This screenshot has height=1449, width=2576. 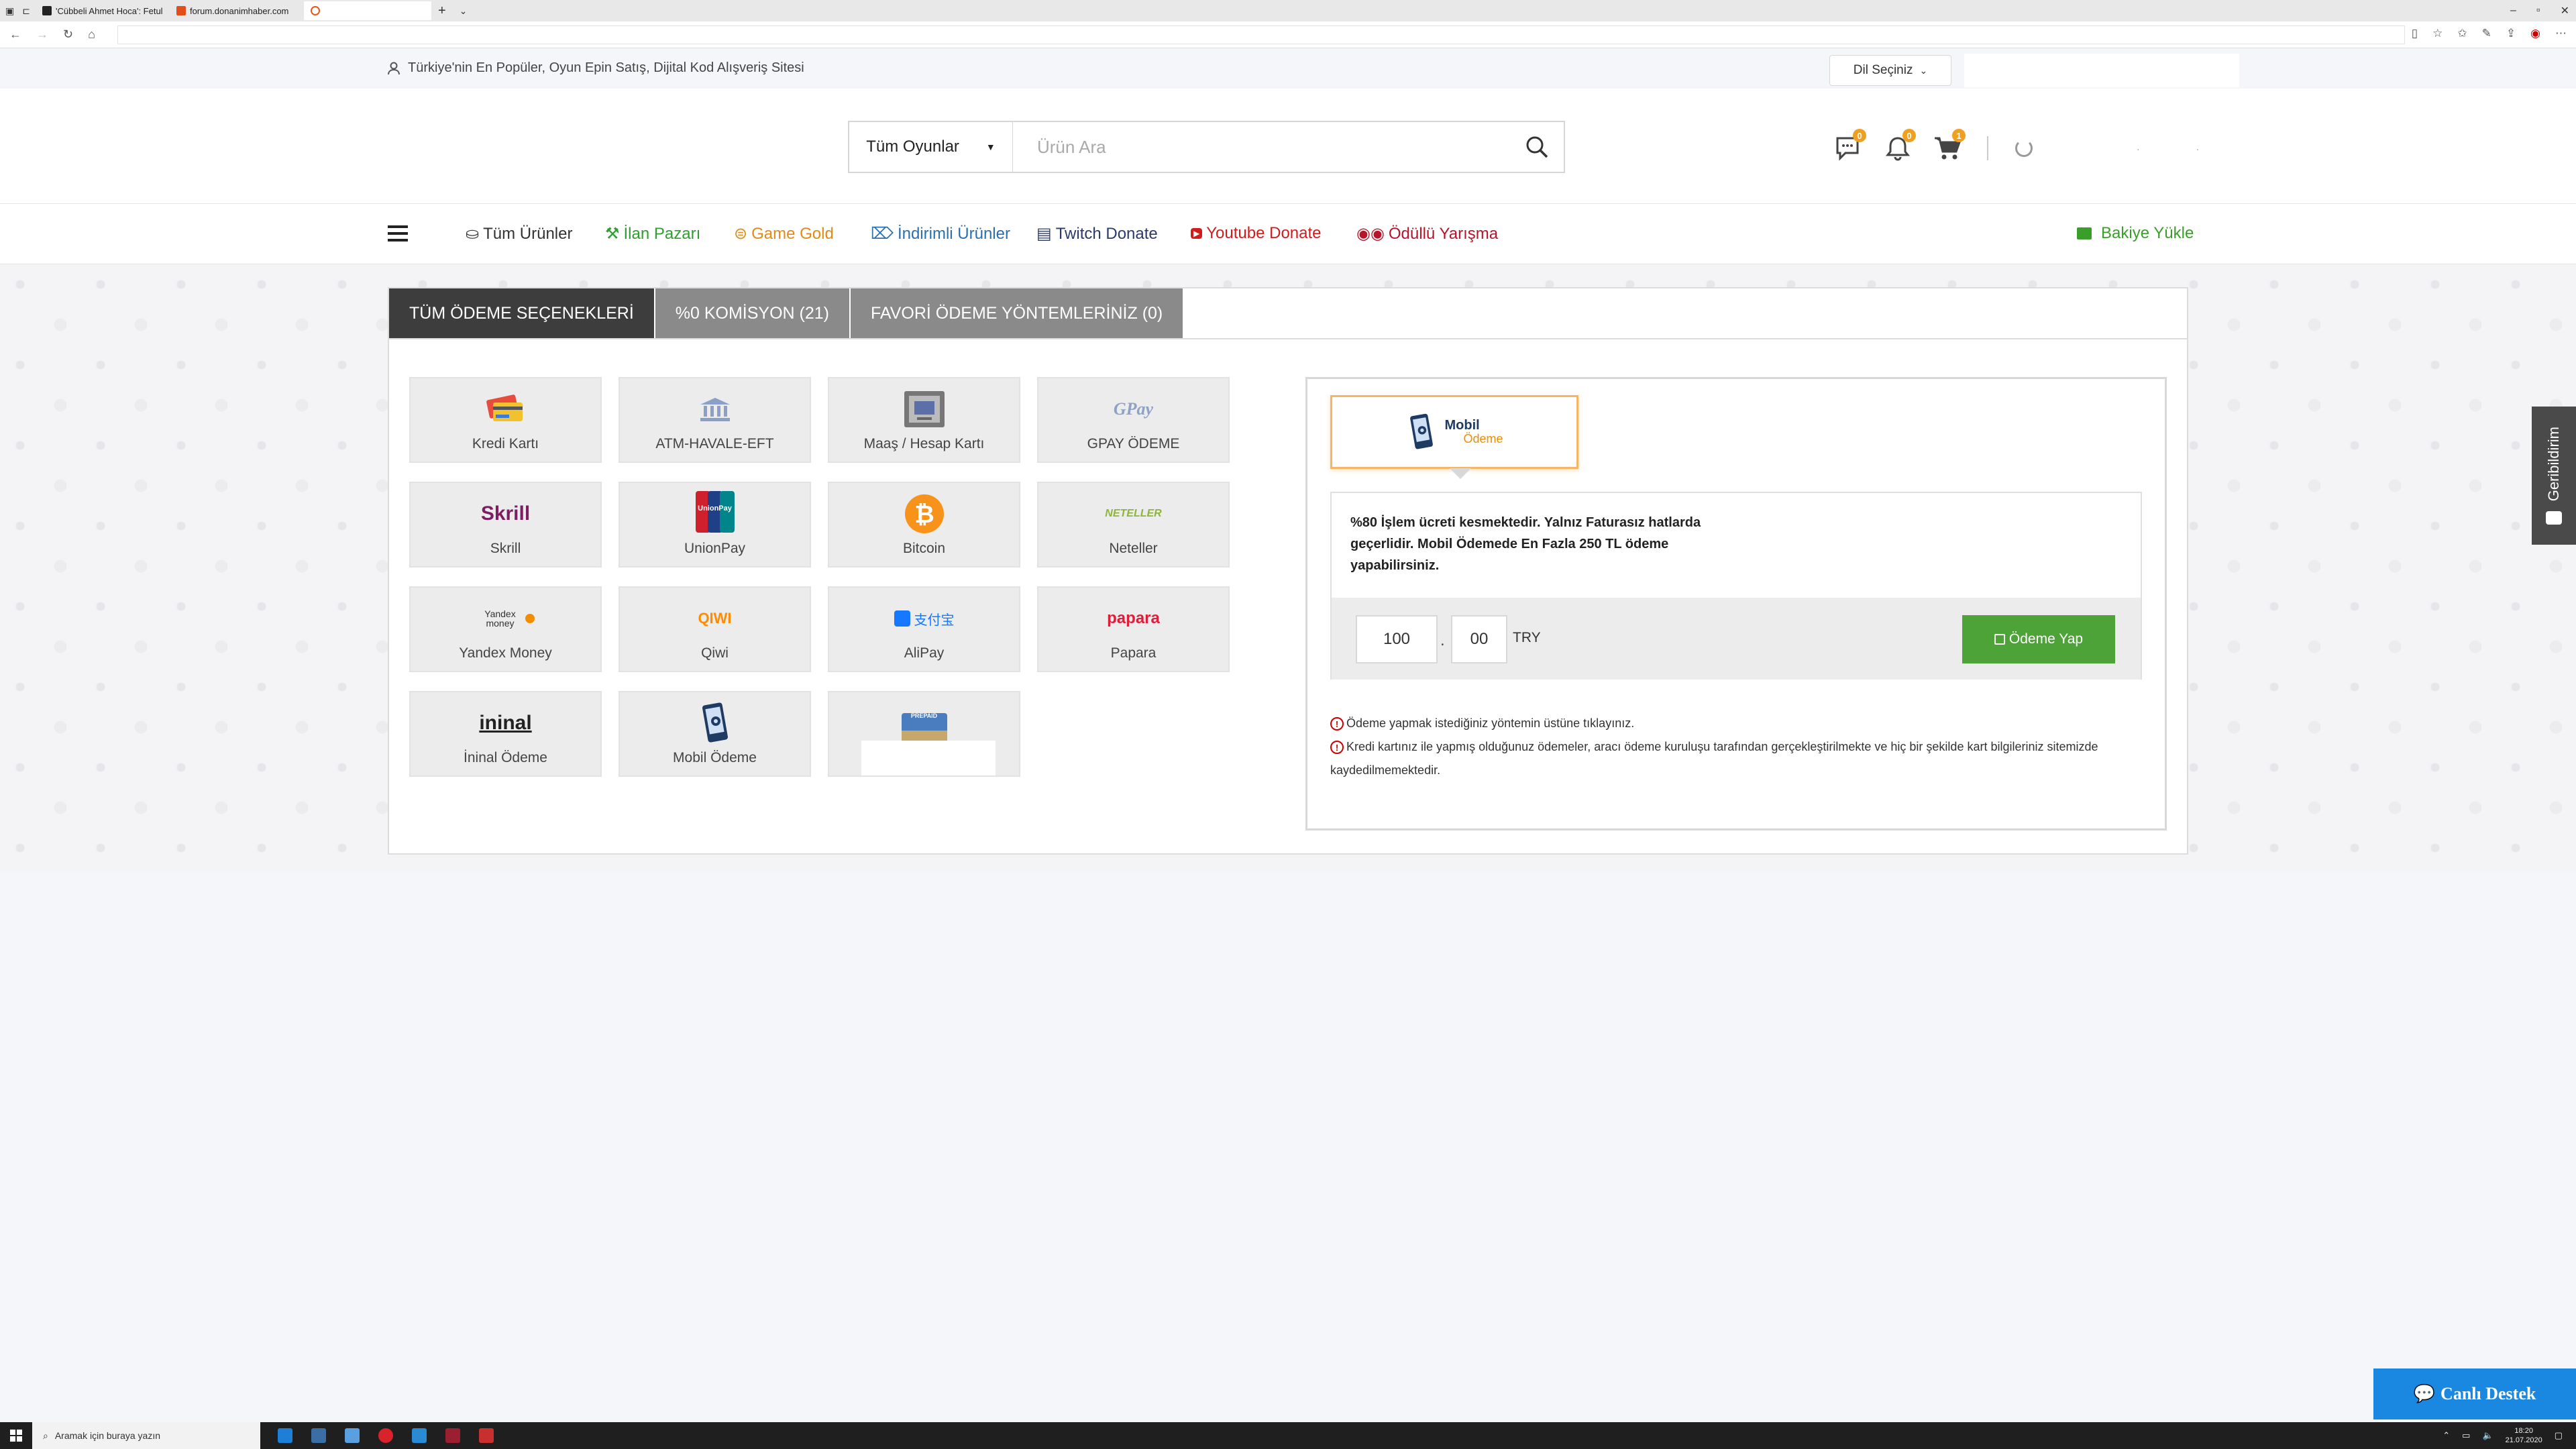 What do you see at coordinates (1443, 233) in the screenshot?
I see `nav-label: Ödüllü Yarışma` at bounding box center [1443, 233].